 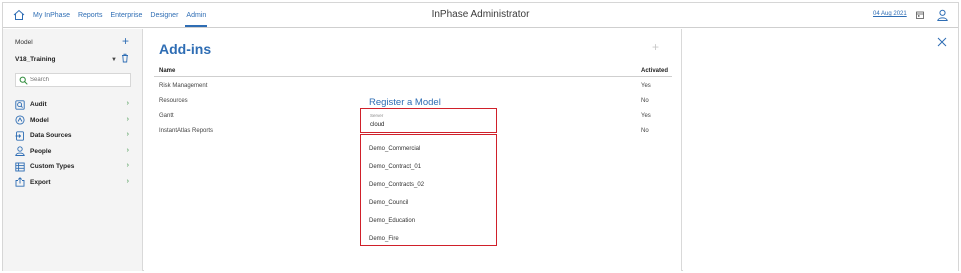 What do you see at coordinates (74, 183) in the screenshot?
I see `sidebar-item-export: Export ›` at bounding box center [74, 183].